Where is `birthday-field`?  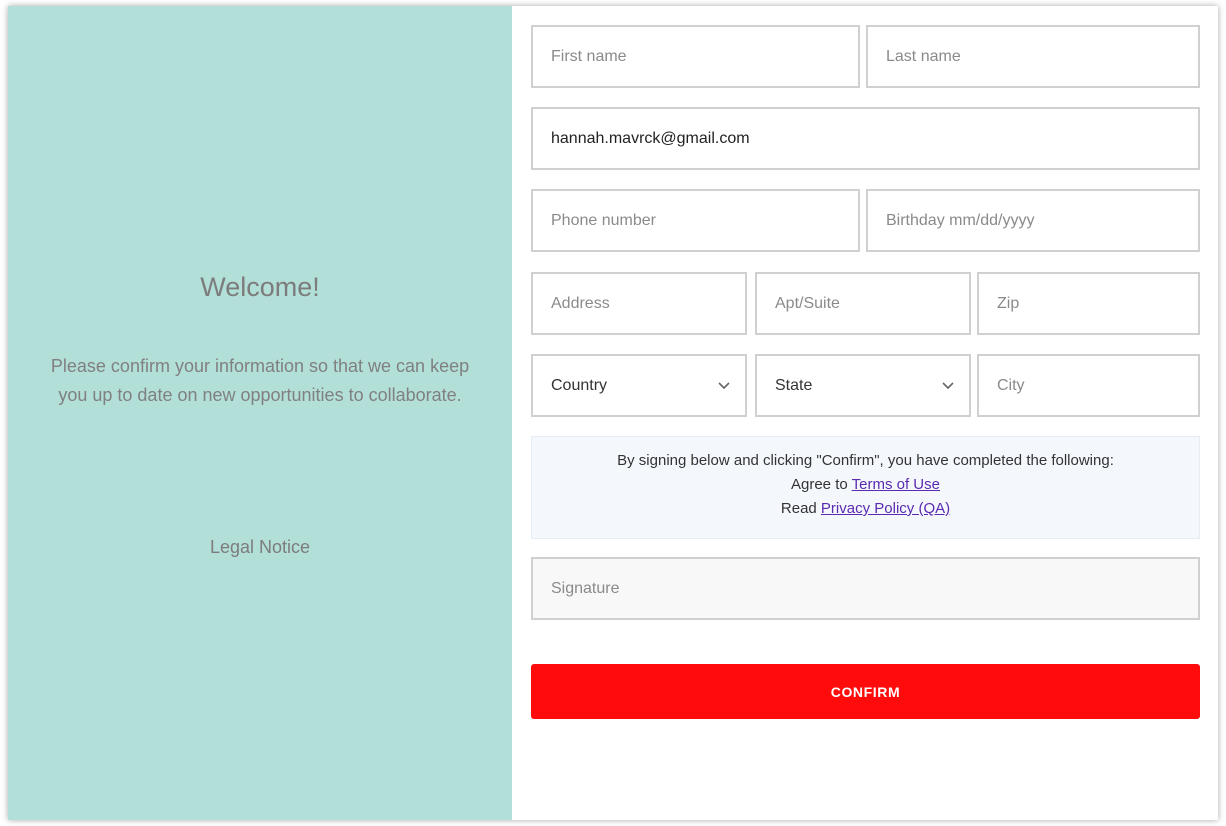 birthday-field is located at coordinates (1033, 220).